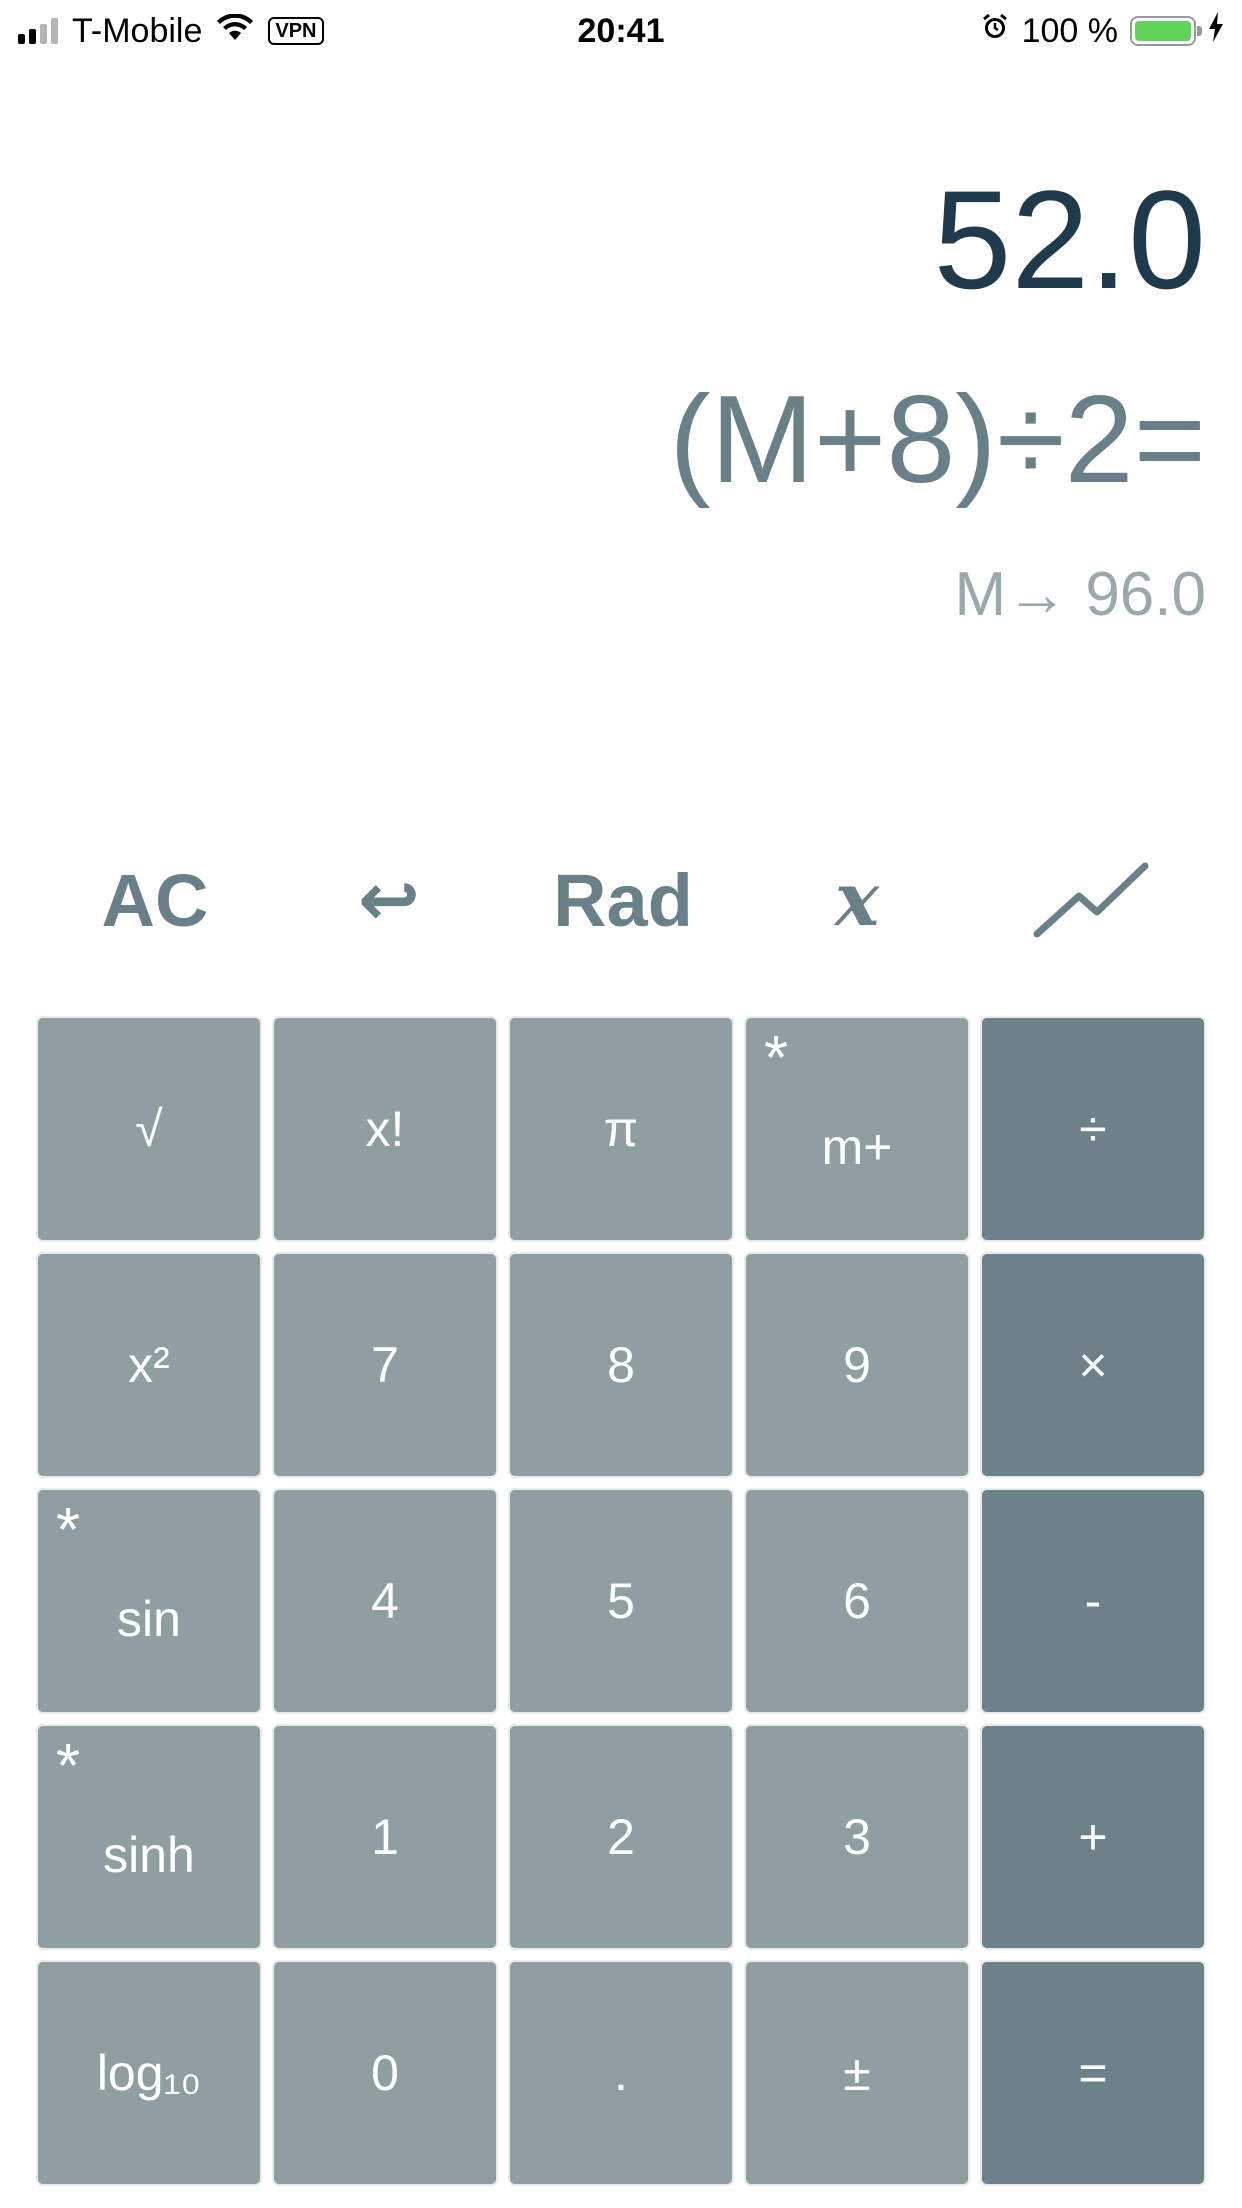 This screenshot has width=1242, height=2208. I want to click on key-label: +, so click(1093, 1837).